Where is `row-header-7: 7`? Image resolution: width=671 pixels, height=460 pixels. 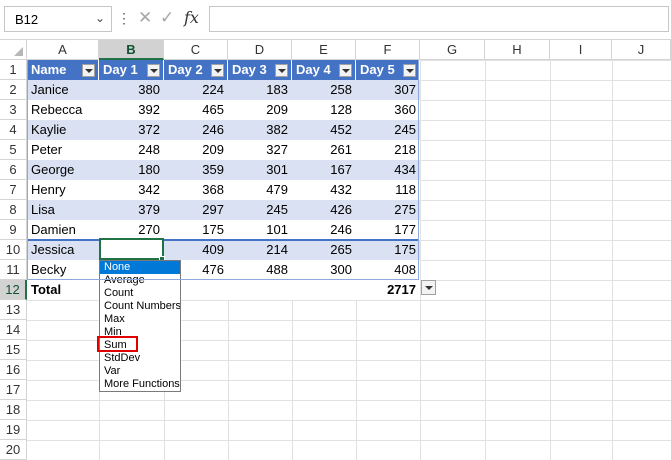
row-header-7: 7 is located at coordinates (13, 190).